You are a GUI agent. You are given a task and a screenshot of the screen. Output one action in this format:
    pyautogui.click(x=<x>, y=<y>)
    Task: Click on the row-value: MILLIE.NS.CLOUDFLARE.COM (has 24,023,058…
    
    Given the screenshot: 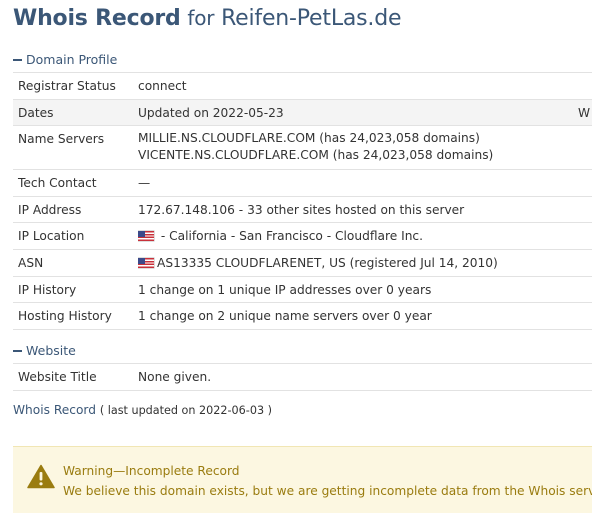 What is the action you would take?
    pyautogui.click(x=365, y=147)
    